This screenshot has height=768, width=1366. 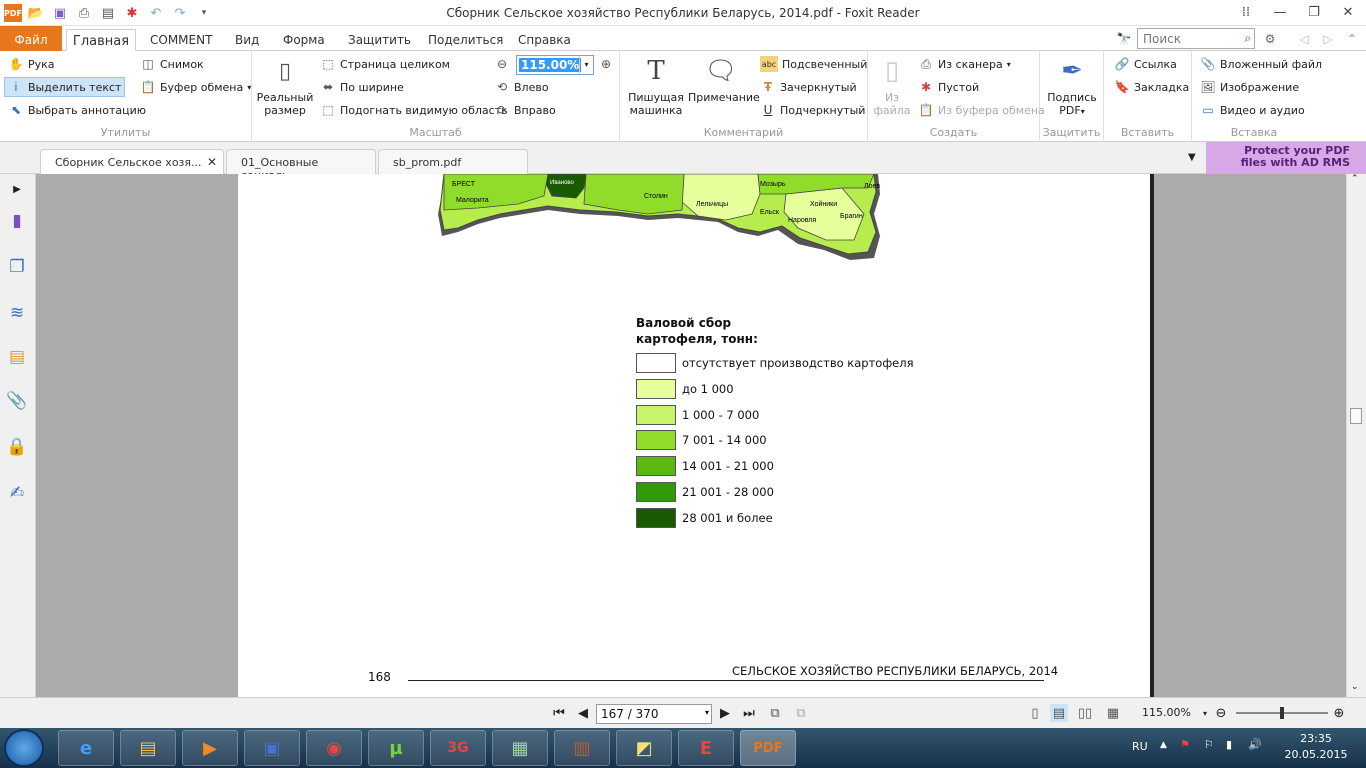 What do you see at coordinates (1348, 12) in the screenshot?
I see `close-button: ✕` at bounding box center [1348, 12].